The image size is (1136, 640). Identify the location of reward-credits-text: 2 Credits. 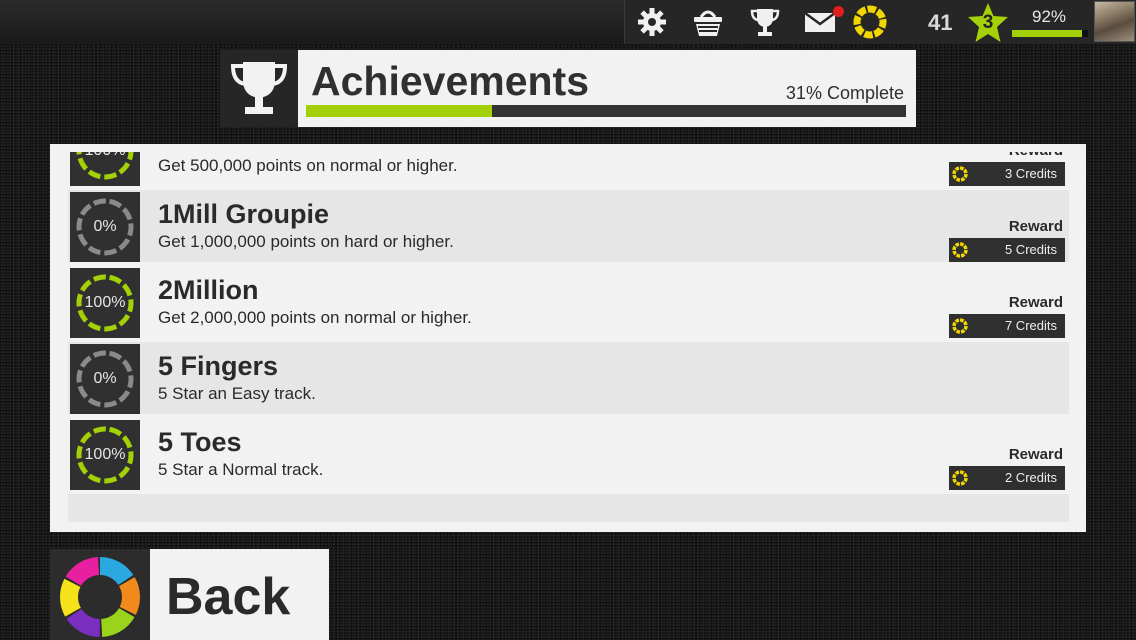
(1030, 477).